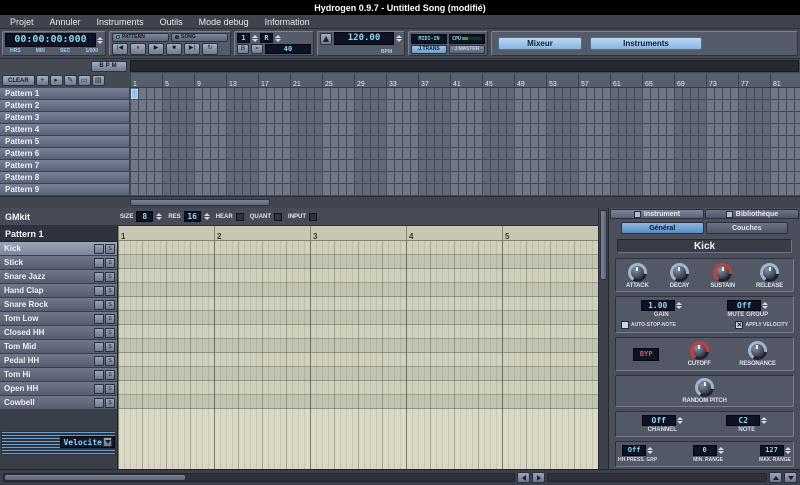 The image size is (800, 485). What do you see at coordinates (58, 291) in the screenshot?
I see `instrument-row: Hand Clap S` at bounding box center [58, 291].